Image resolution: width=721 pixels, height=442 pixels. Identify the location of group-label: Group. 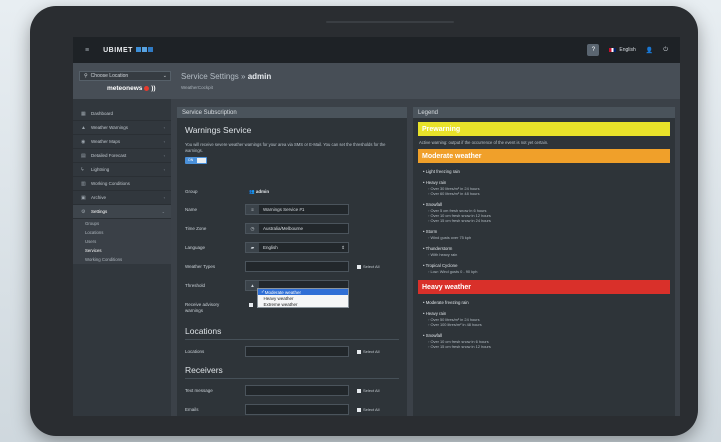
(191, 191).